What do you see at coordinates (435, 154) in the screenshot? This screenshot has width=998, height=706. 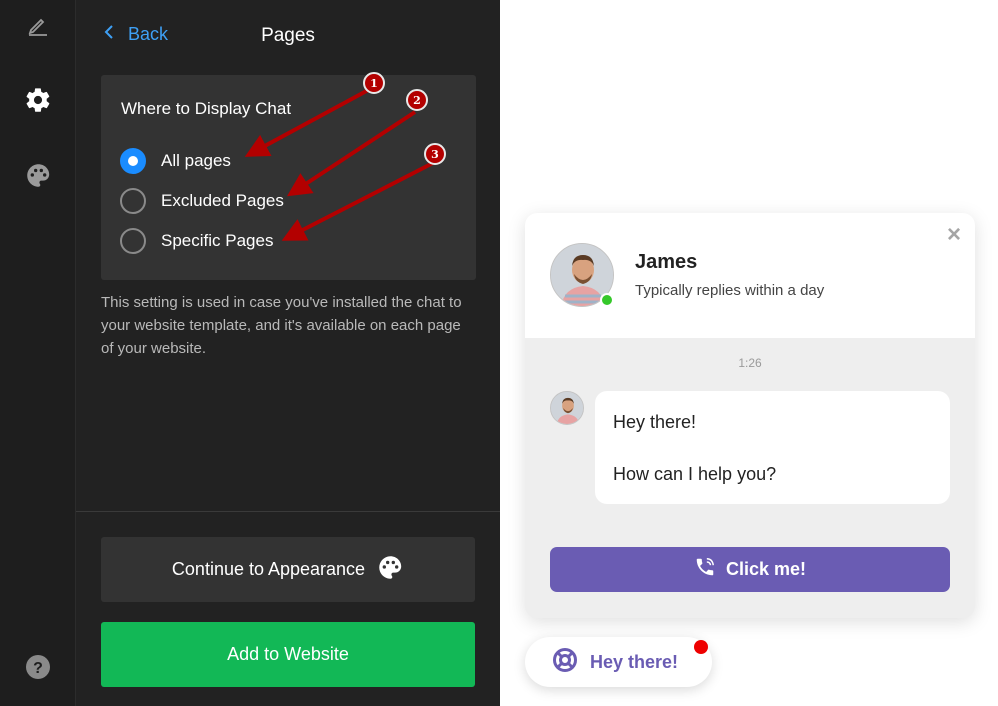 I see `annotation-badge: 3` at bounding box center [435, 154].